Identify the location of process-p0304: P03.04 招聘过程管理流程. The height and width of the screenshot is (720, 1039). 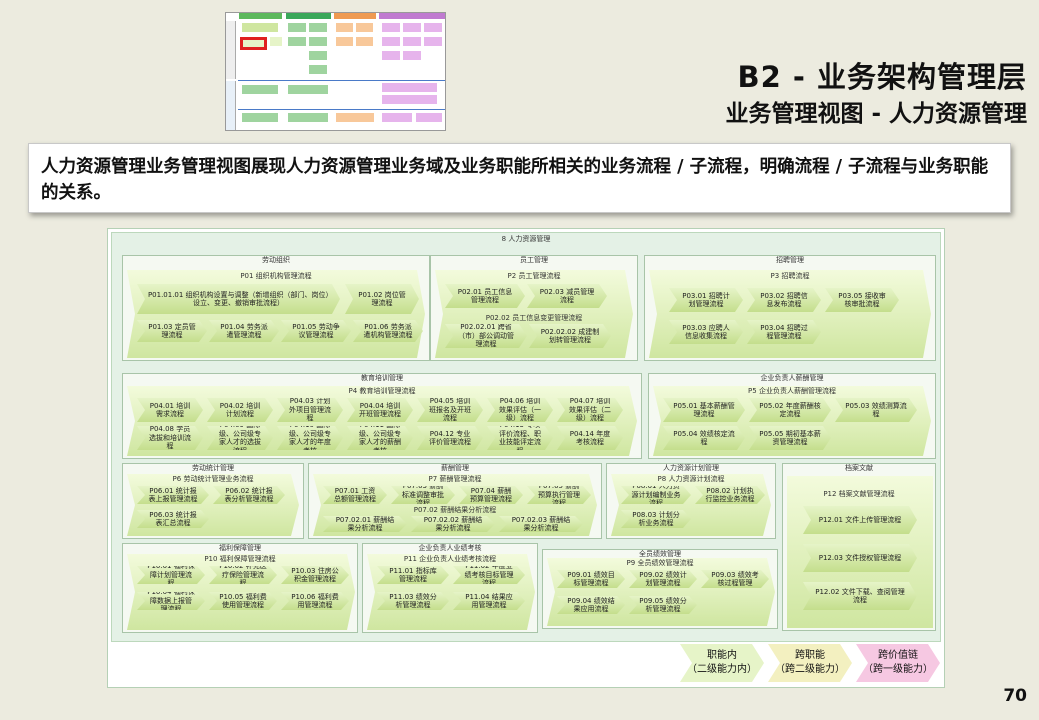
(784, 332).